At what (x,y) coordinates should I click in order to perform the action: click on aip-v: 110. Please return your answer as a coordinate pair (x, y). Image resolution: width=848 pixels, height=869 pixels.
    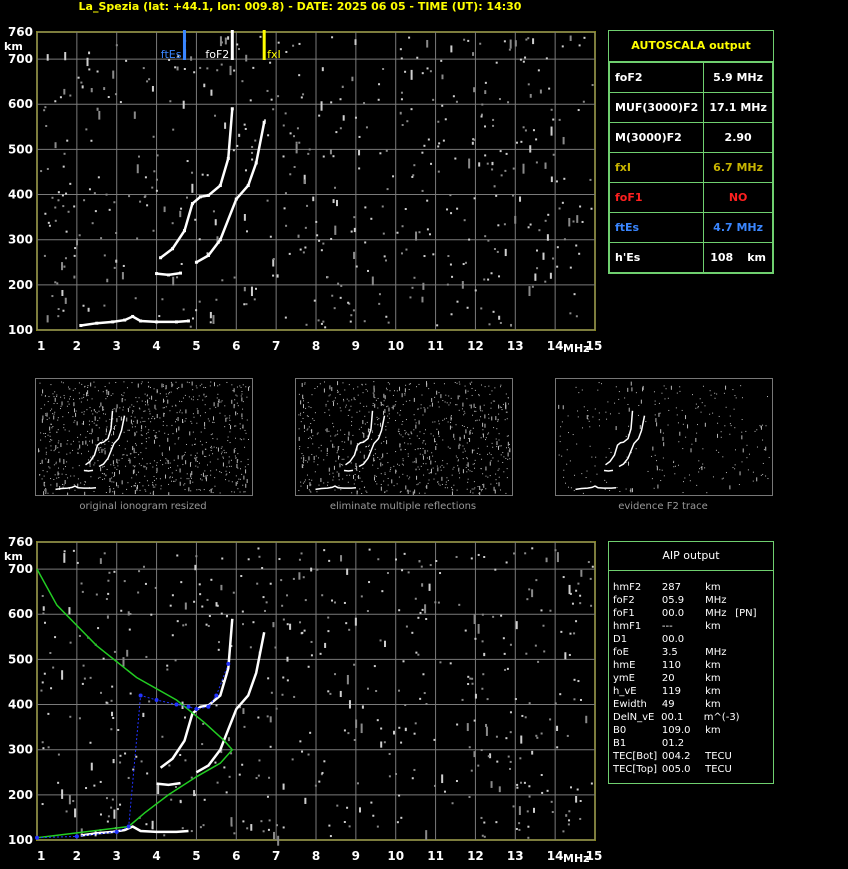
    Looking at the image, I should click on (671, 665).